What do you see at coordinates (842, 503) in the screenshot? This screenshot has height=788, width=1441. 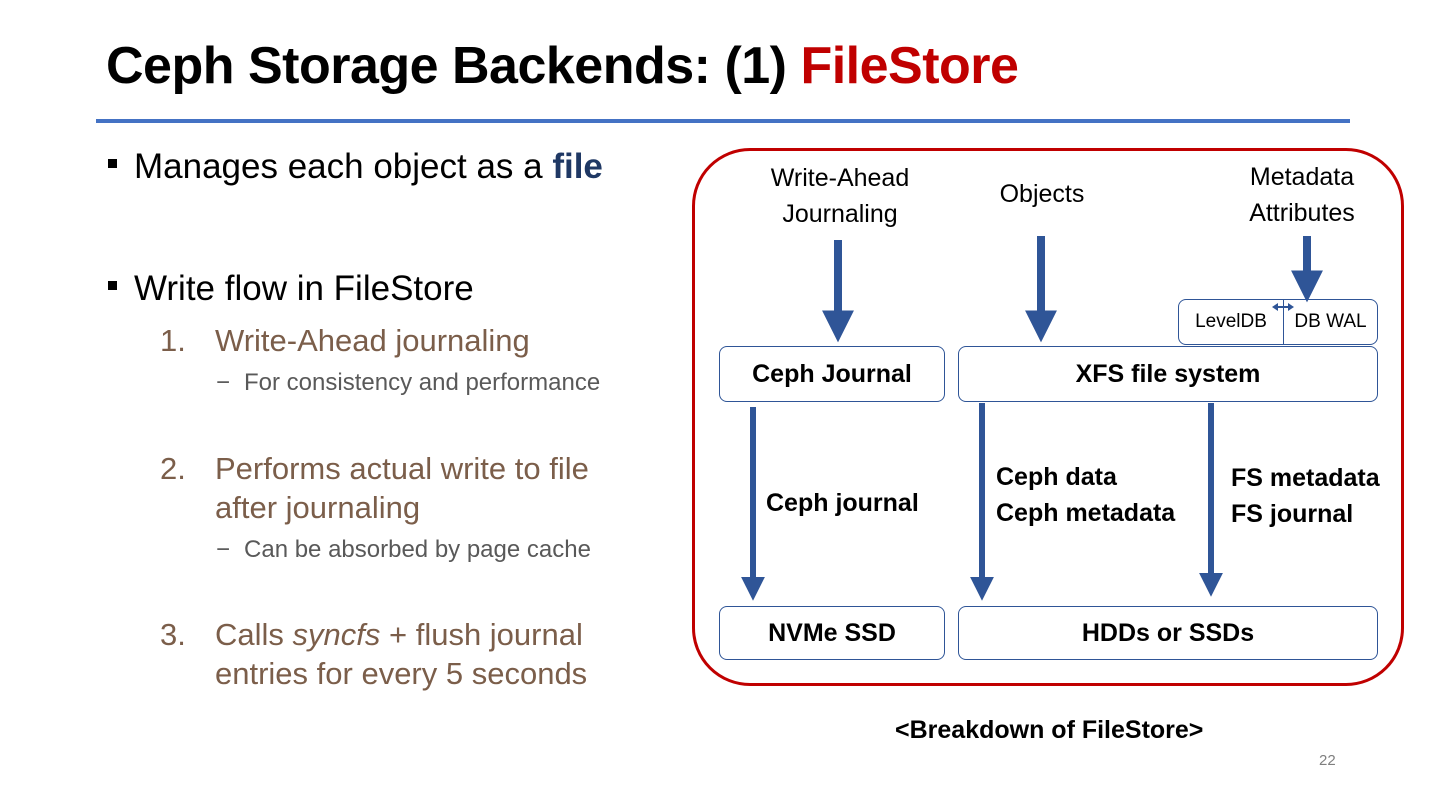 I see `label-ceph-journal-flow: Ceph journal` at bounding box center [842, 503].